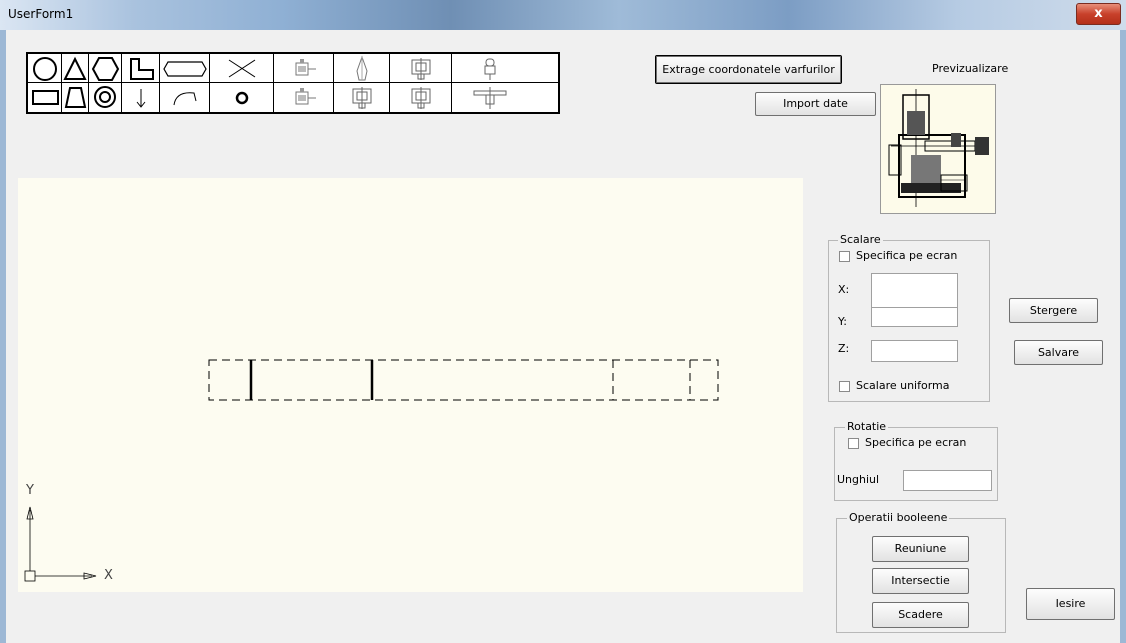 This screenshot has width=1126, height=643. Describe the element at coordinates (860, 239) in the screenshot. I see `scaling-group-title: Scalare` at that location.